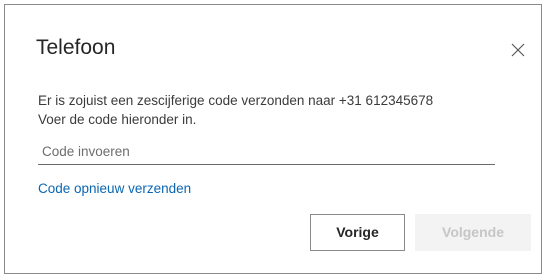 The height and width of the screenshot is (278, 550). Describe the element at coordinates (518, 50) in the screenshot. I see `close-icon` at that location.